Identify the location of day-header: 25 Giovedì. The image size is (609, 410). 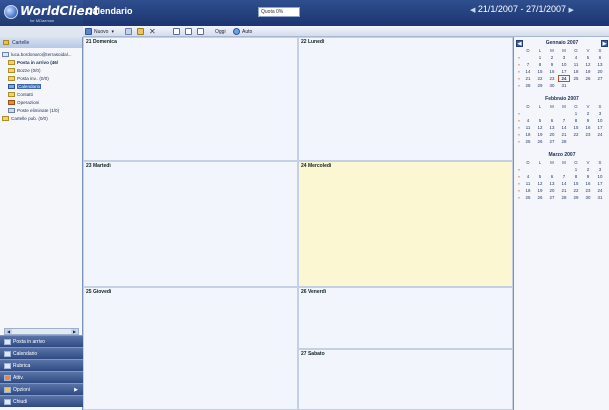
(190, 292).